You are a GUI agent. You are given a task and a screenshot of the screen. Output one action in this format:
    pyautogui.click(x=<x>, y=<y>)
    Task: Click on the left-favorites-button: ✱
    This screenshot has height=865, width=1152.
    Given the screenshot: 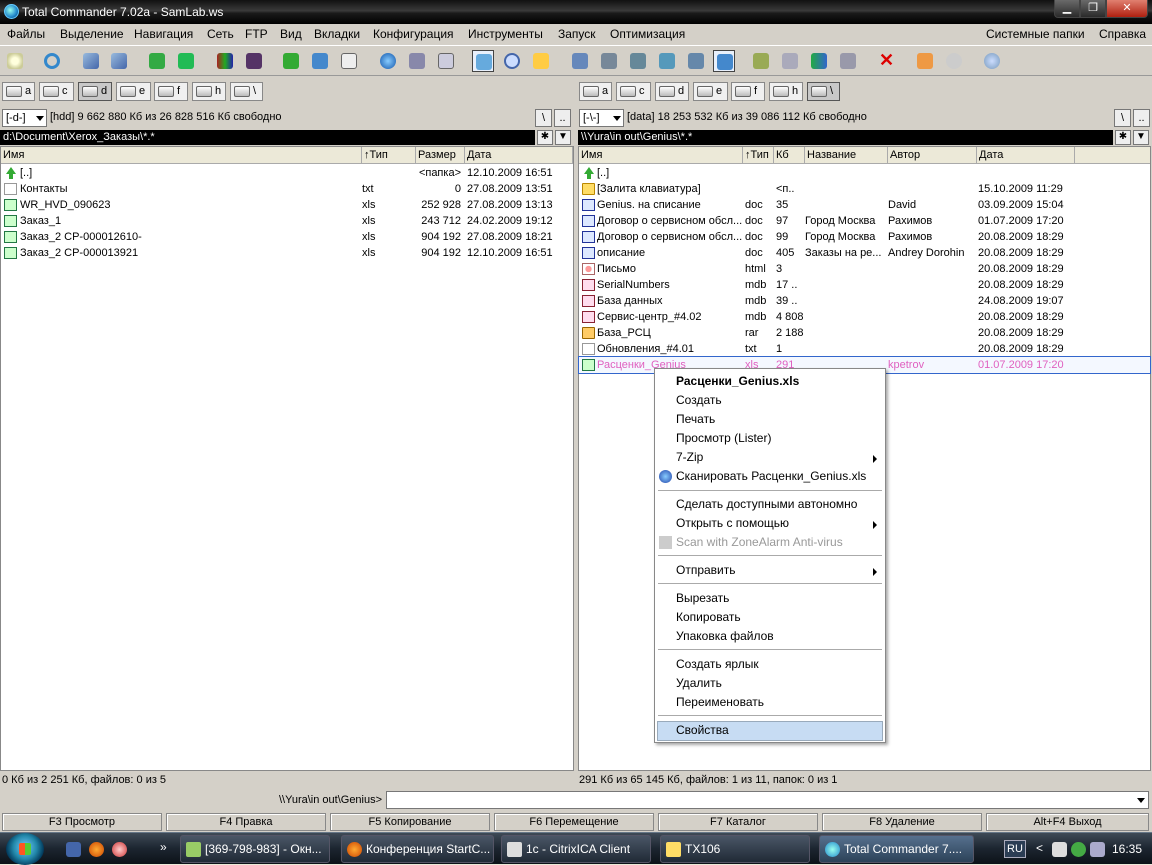 What is the action you would take?
    pyautogui.click(x=545, y=137)
    